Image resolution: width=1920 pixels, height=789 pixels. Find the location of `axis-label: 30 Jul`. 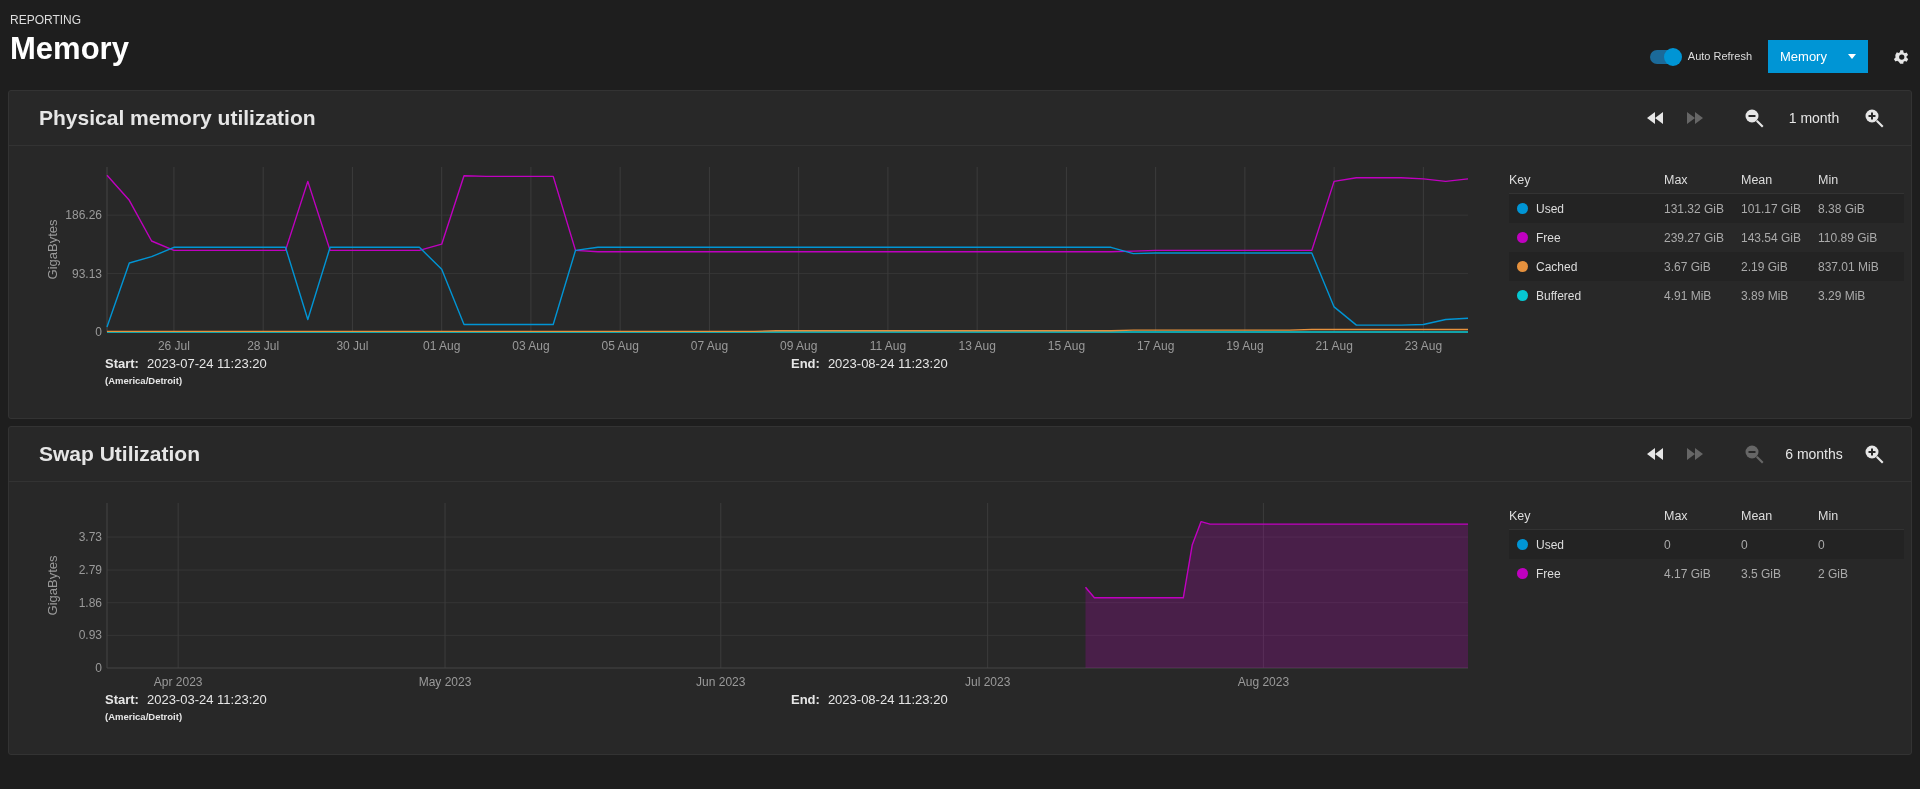

axis-label: 30 Jul is located at coordinates (352, 346).